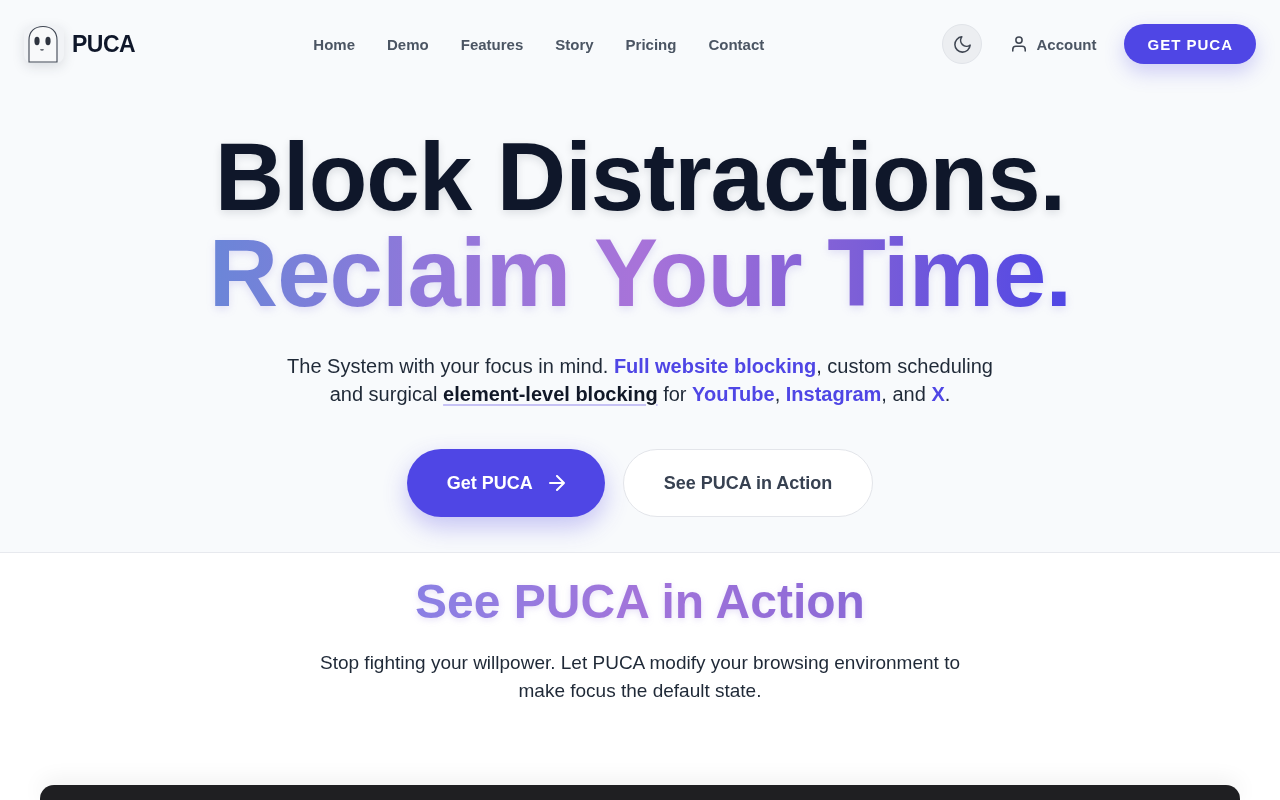 The width and height of the screenshot is (1280, 800). Describe the element at coordinates (505, 483) in the screenshot. I see `get-puca-button: Get PUCA` at that location.